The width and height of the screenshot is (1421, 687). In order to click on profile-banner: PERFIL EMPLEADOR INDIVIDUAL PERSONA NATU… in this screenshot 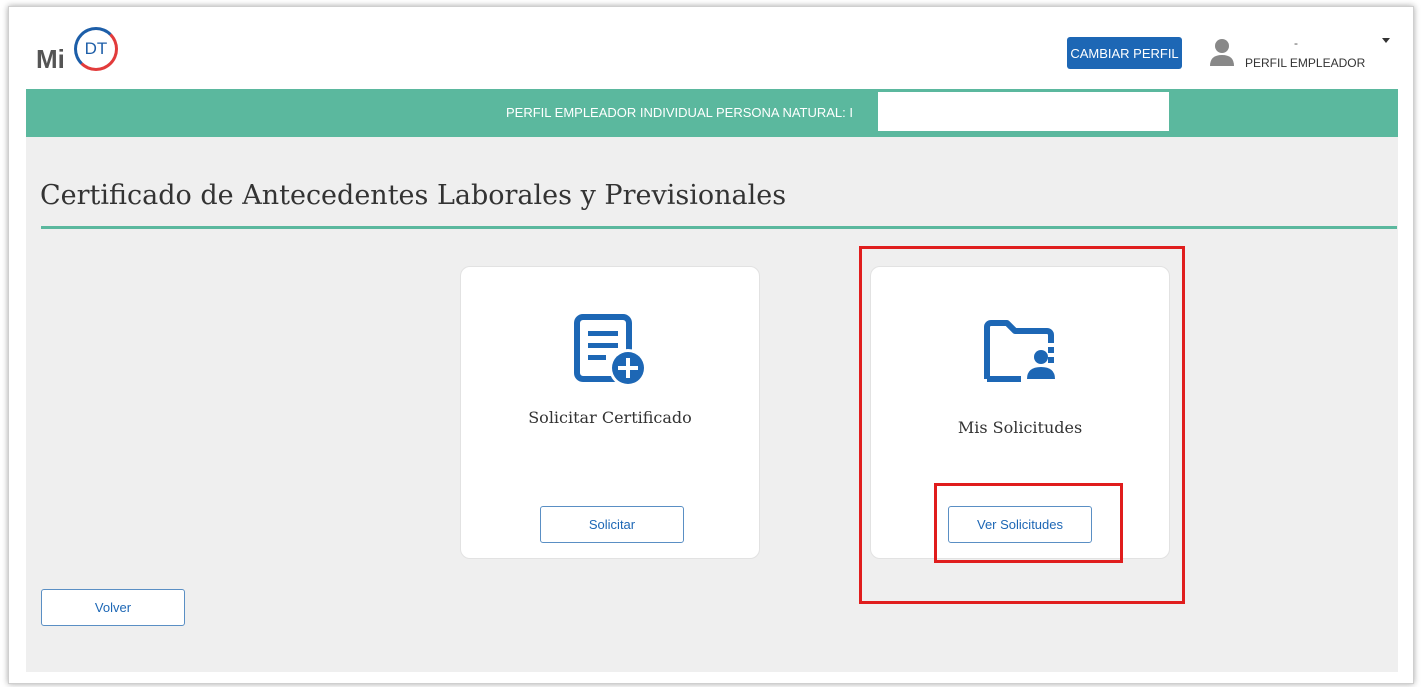, I will do `click(712, 113)`.